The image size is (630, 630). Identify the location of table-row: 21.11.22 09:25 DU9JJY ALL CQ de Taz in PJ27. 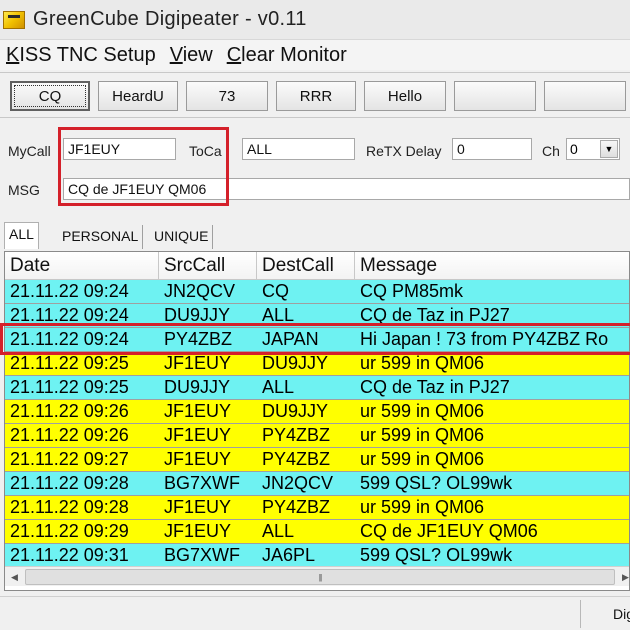
(317, 388).